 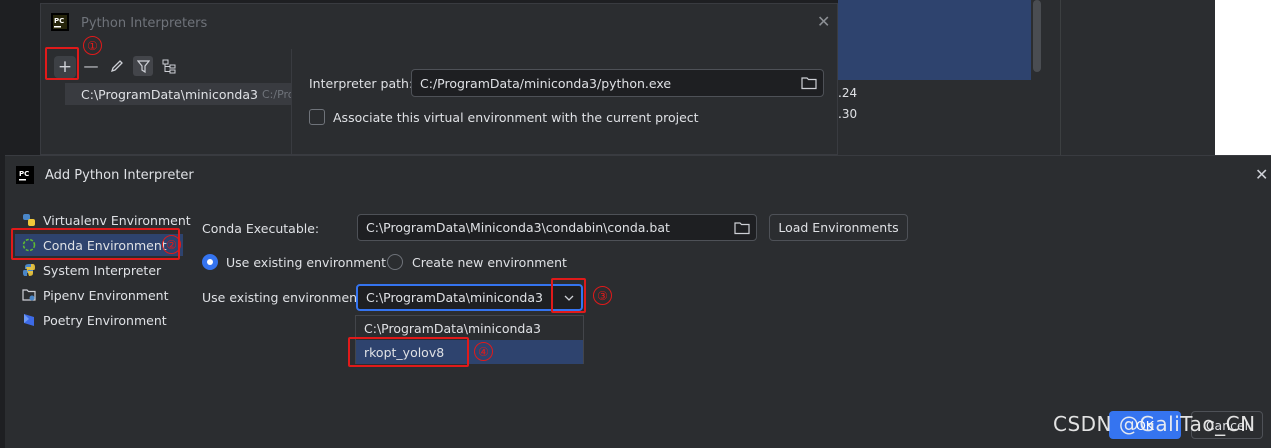 What do you see at coordinates (483, 351) in the screenshot?
I see `annotation-number-4: ④` at bounding box center [483, 351].